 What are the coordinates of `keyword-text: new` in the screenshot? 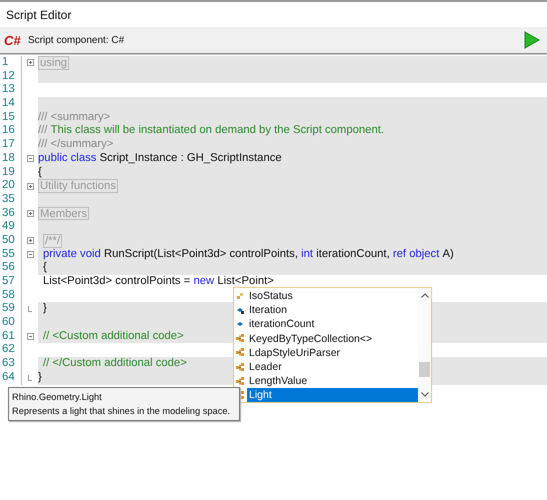 It's located at (203, 282).